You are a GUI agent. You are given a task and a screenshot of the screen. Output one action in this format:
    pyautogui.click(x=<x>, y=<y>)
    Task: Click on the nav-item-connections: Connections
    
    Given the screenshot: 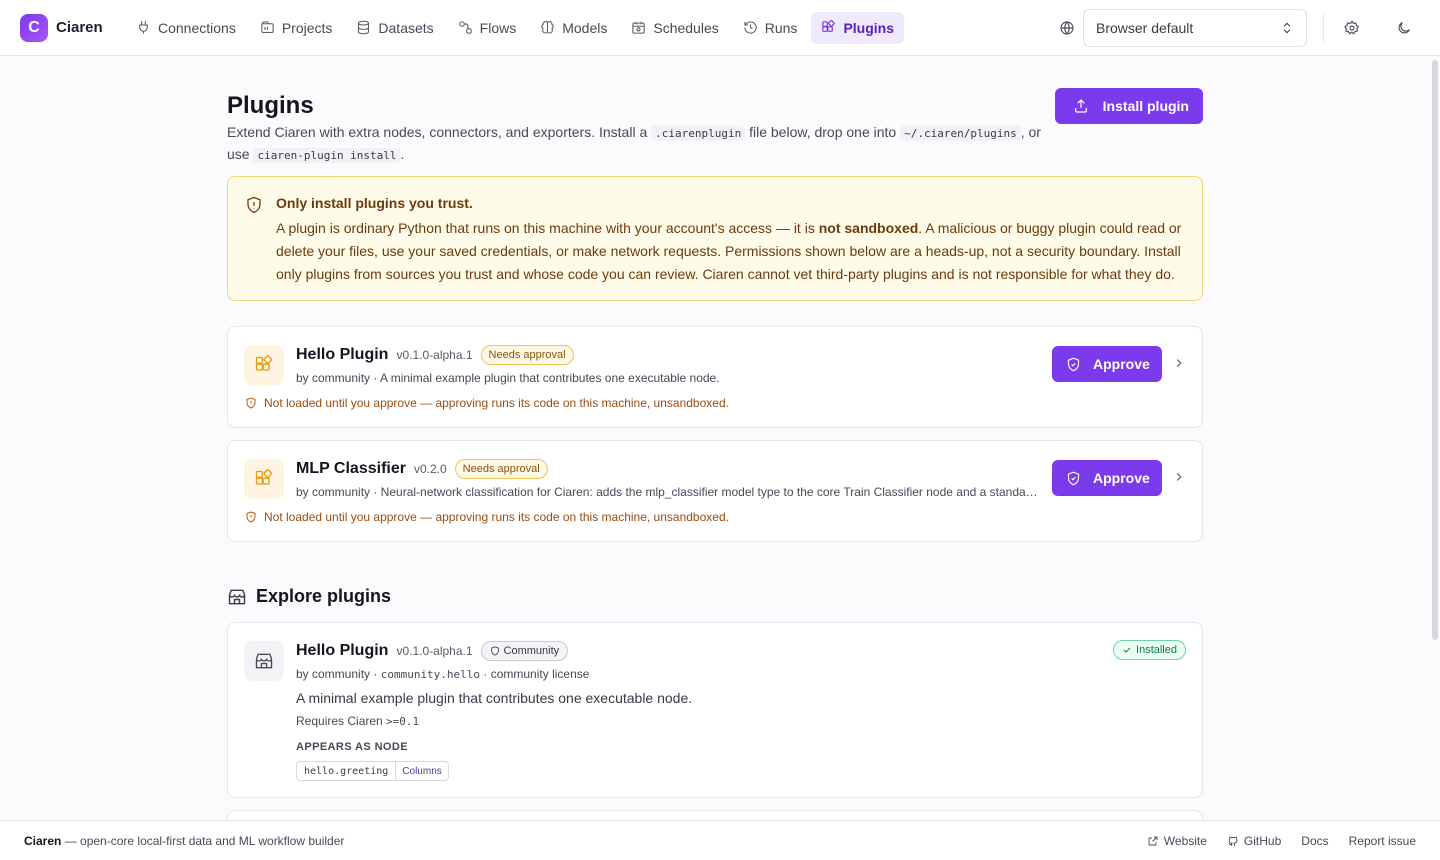 What is the action you would take?
    pyautogui.click(x=186, y=28)
    